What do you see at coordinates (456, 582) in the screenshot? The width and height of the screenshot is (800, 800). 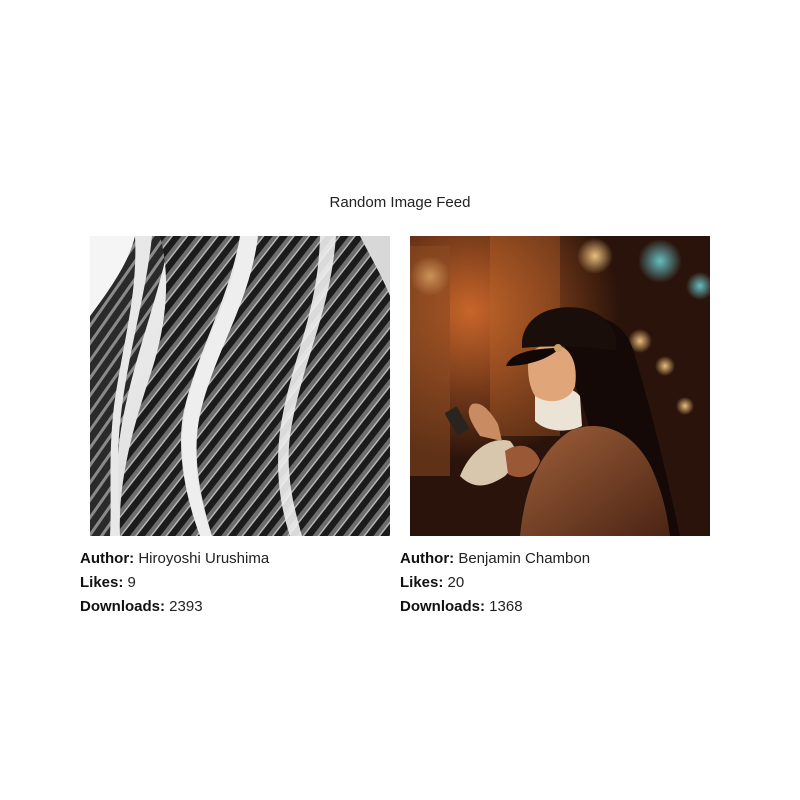 I see `likes-count: 20` at bounding box center [456, 582].